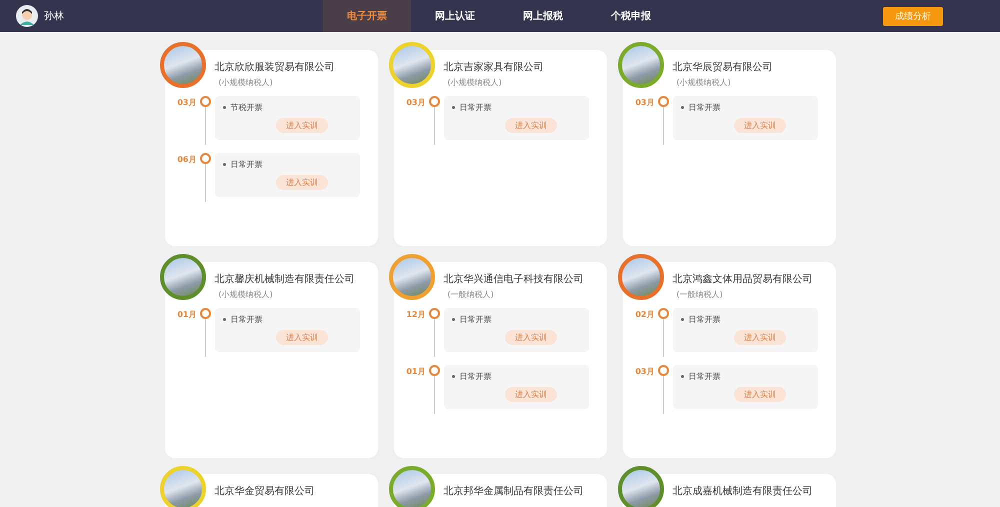 The height and width of the screenshot is (507, 1000). Describe the element at coordinates (54, 16) in the screenshot. I see `user-name: 孙林` at that location.